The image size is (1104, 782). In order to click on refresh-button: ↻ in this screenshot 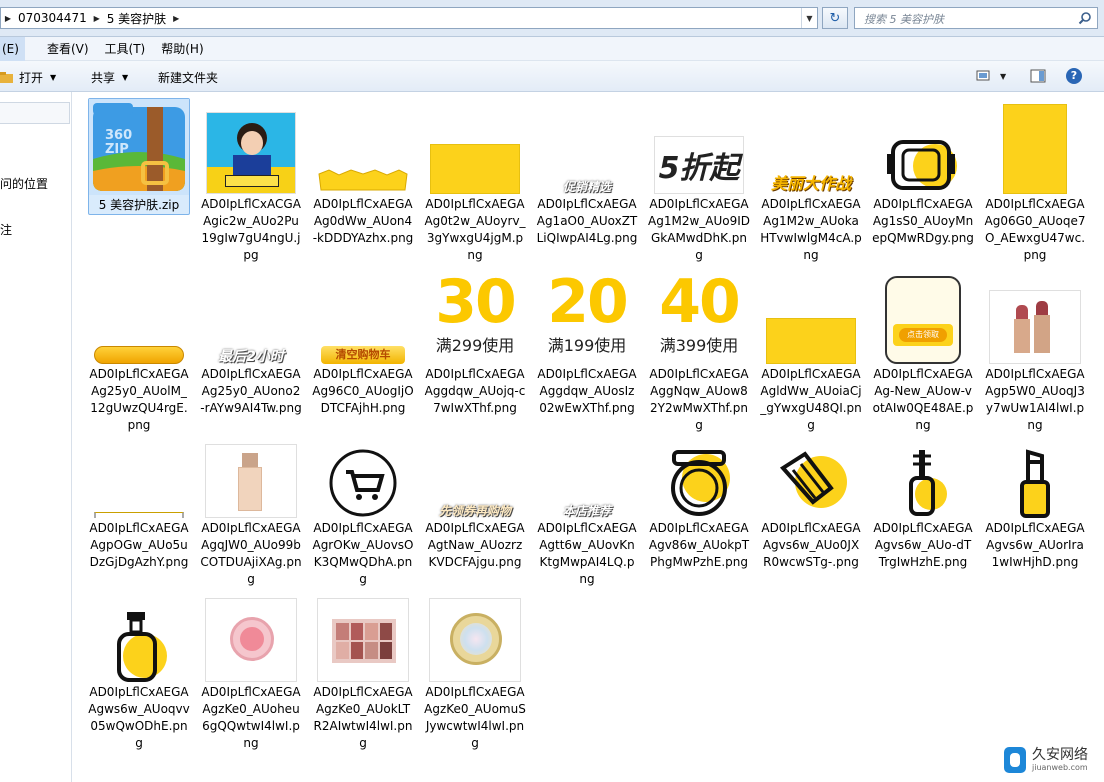, I will do `click(835, 18)`.